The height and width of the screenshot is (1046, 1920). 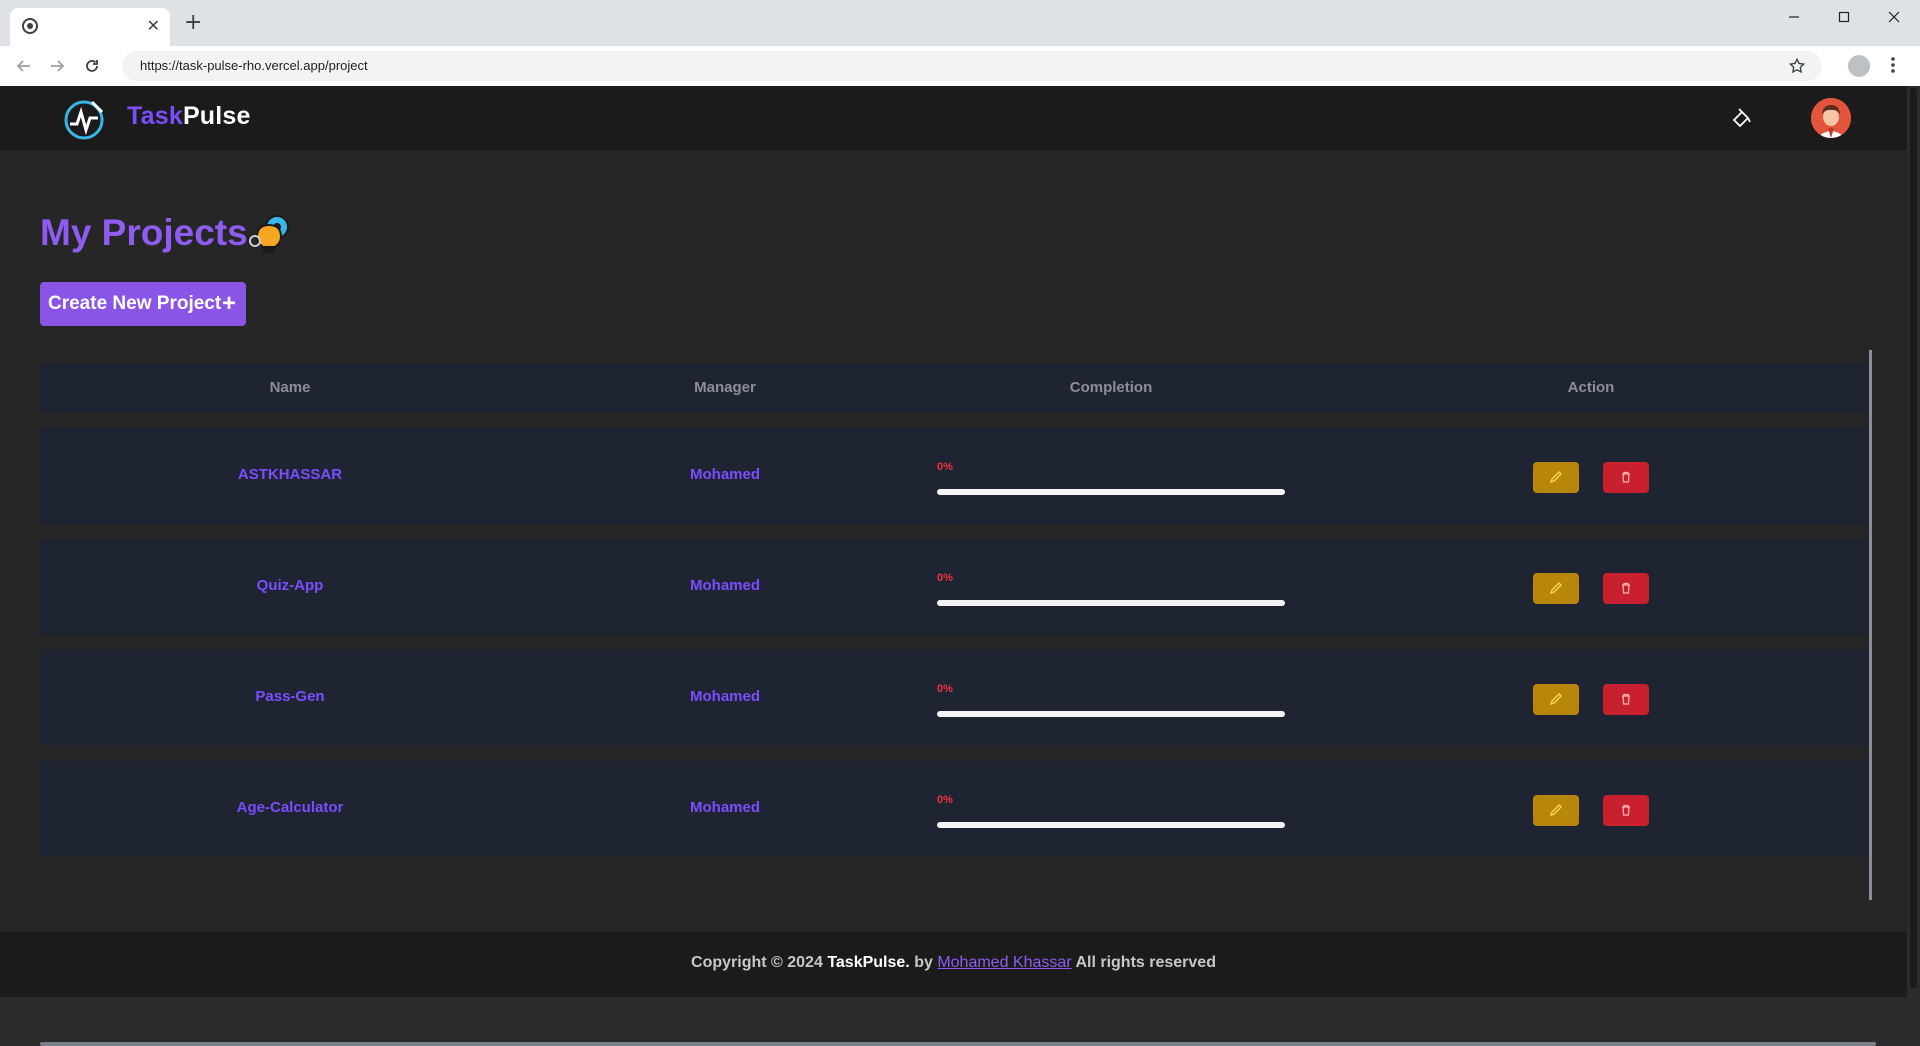 I want to click on column-header-manager: Manager, so click(x=725, y=387).